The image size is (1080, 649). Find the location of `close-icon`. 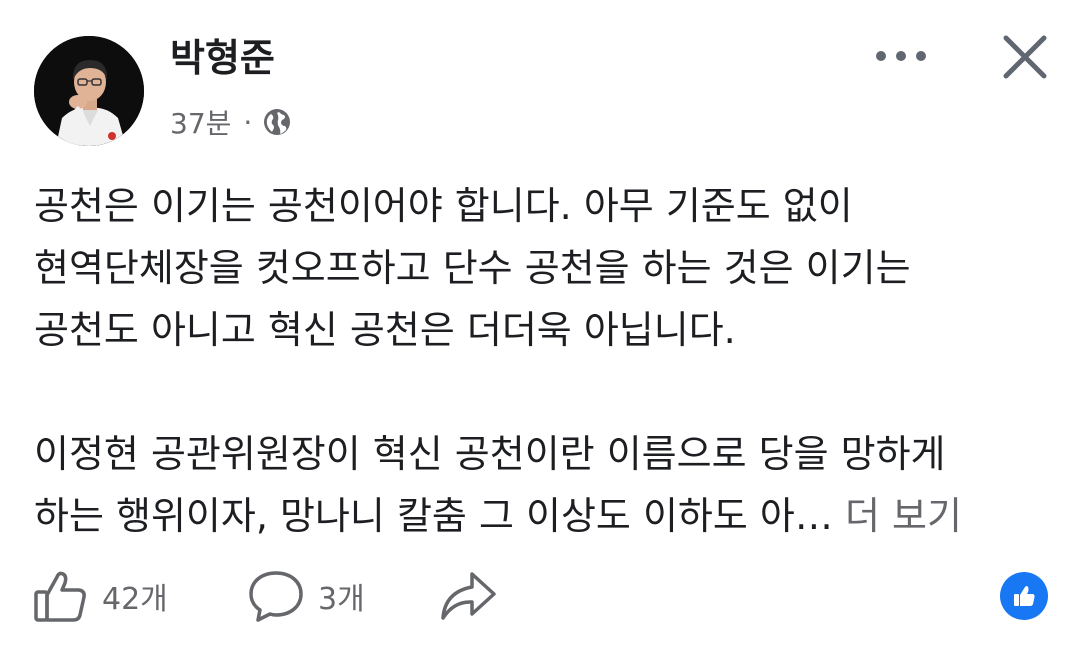

close-icon is located at coordinates (1025, 57).